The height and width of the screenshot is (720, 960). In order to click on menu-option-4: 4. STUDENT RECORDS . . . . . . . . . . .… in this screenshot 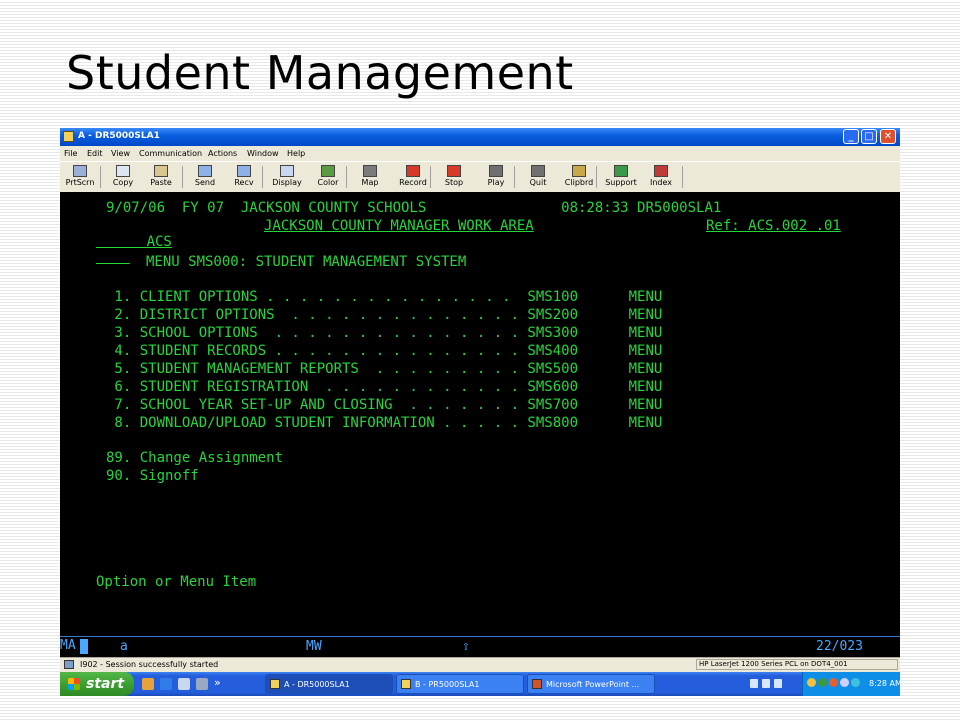, I will do `click(384, 351)`.